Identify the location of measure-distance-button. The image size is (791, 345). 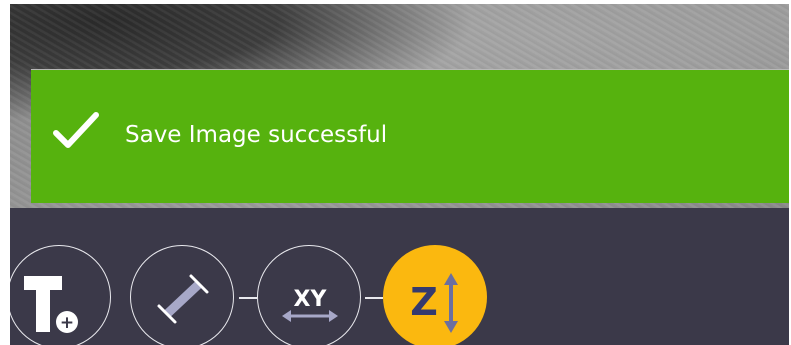
(182, 295).